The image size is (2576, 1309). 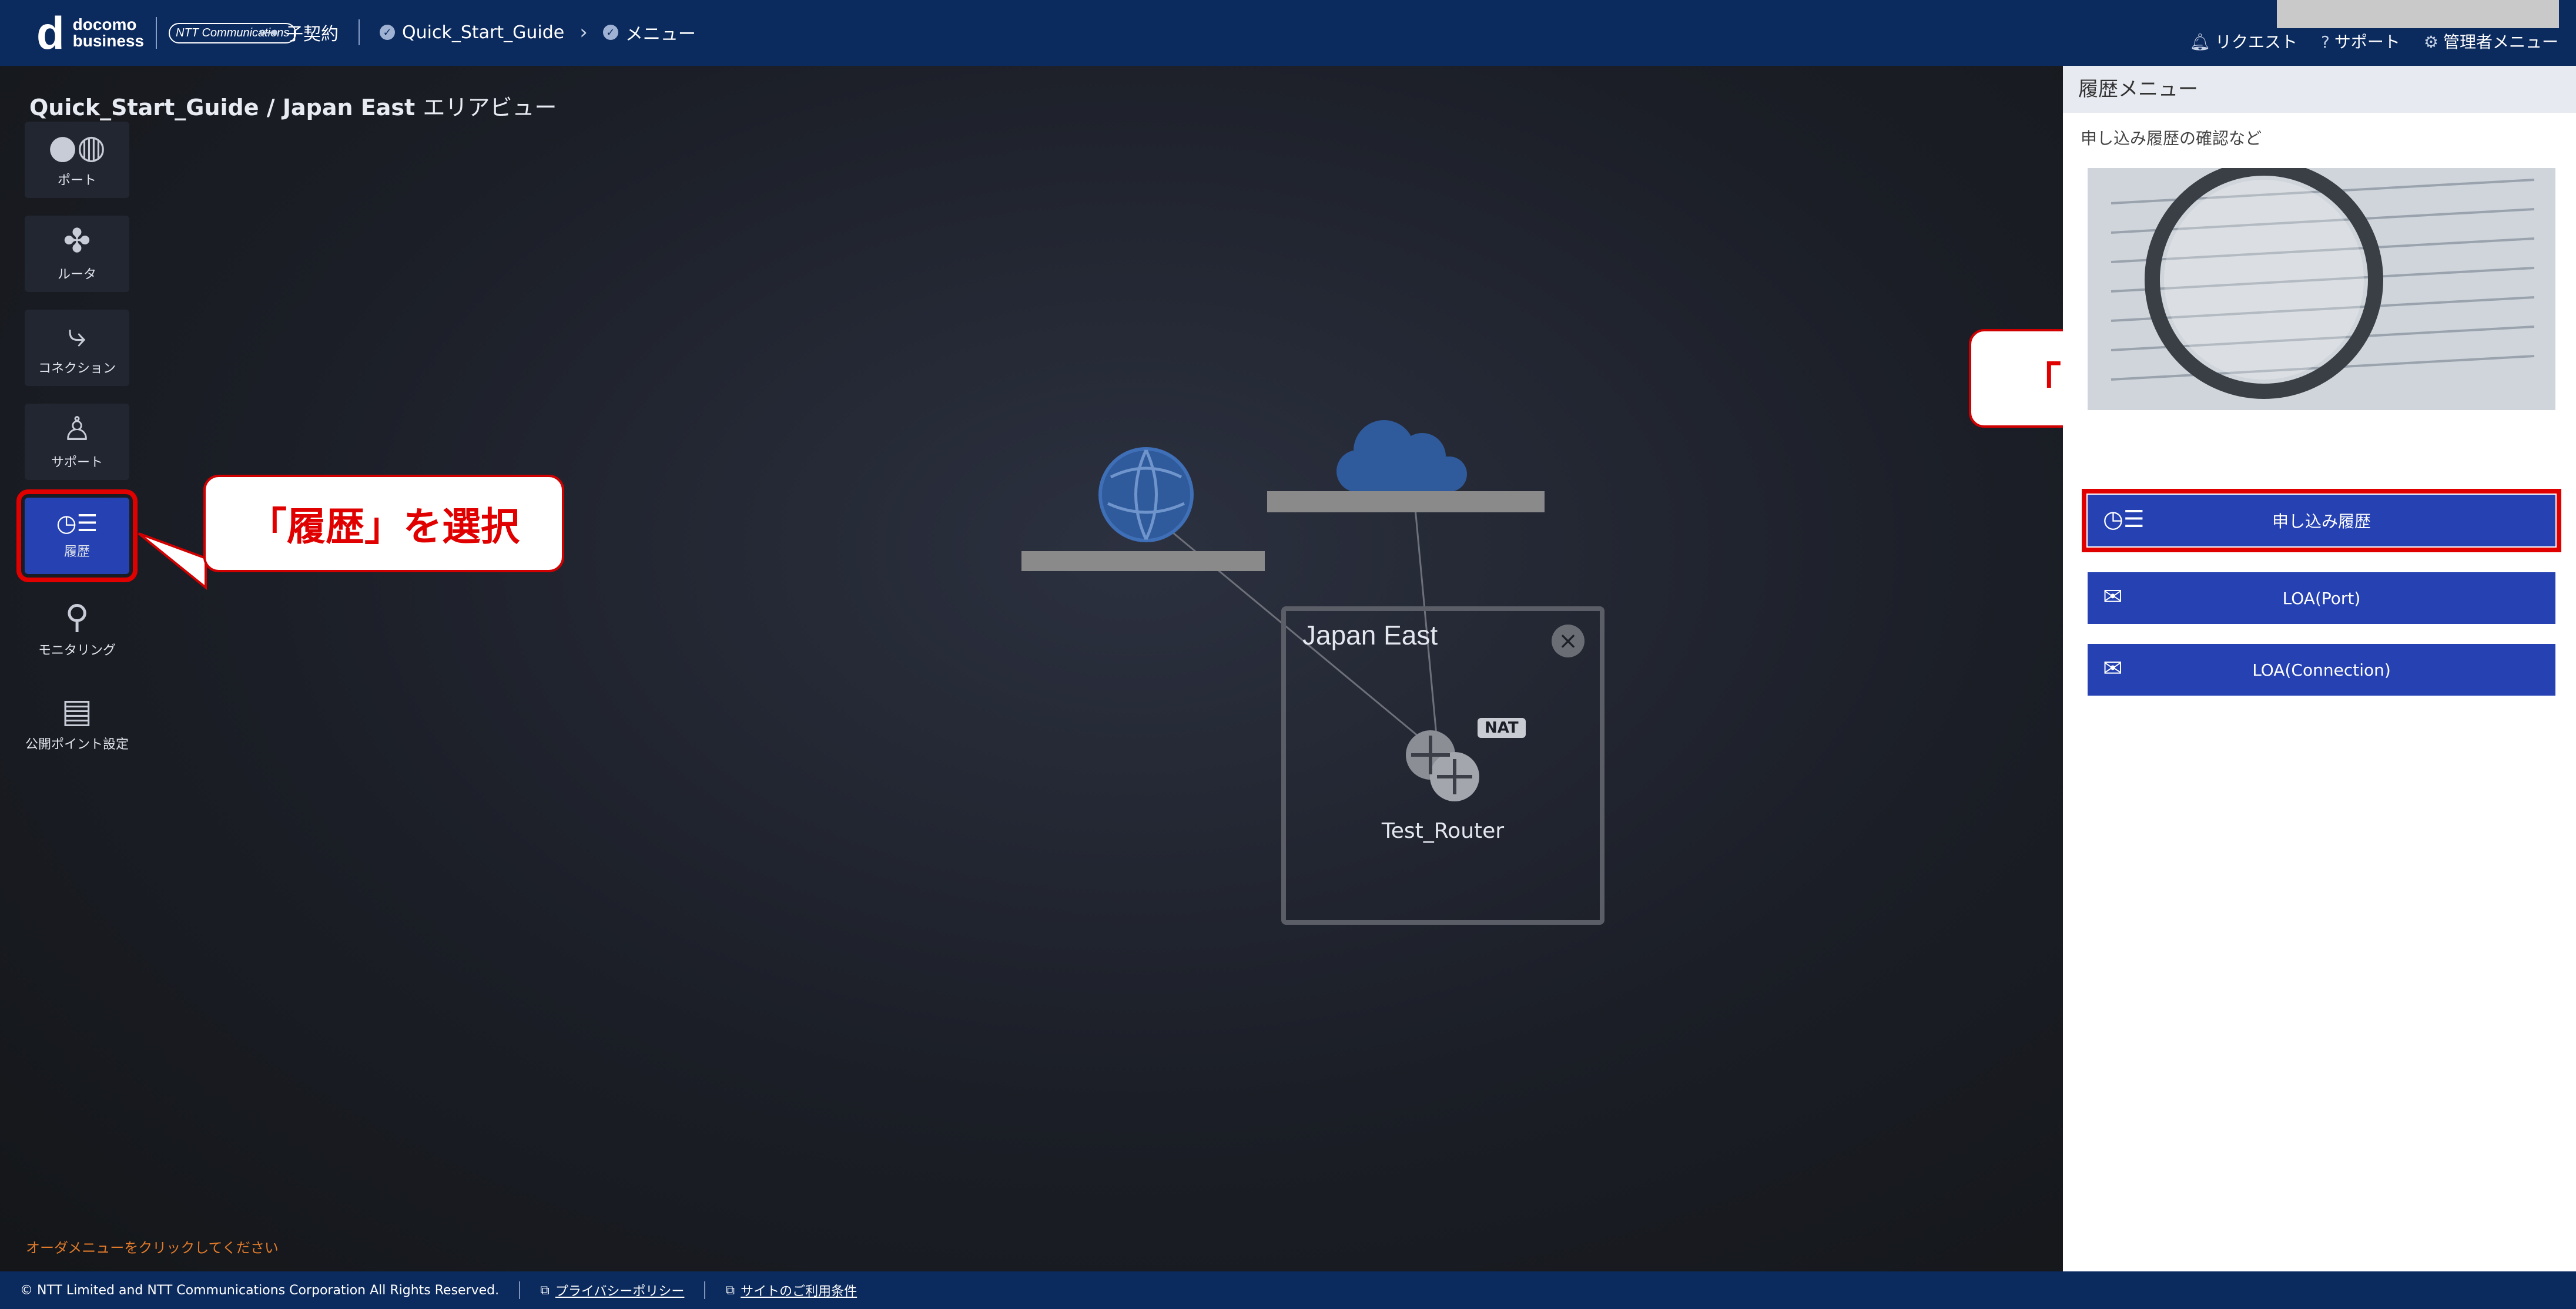 I want to click on header-links: 🔔︎ リクエスト ? サポート ⚙ 管理者メニュー, so click(x=2373, y=41).